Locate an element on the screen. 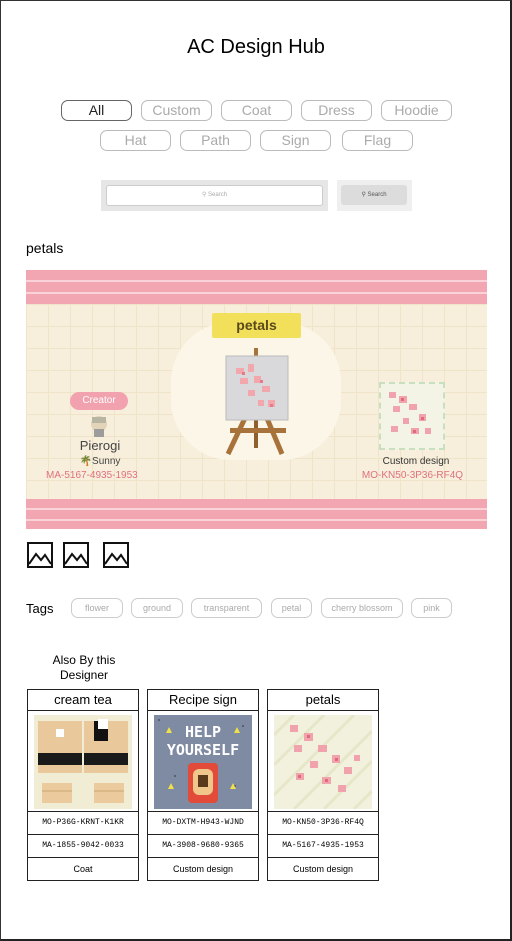 This screenshot has height=941, width=512. filter-coat: Coat is located at coordinates (256, 110).